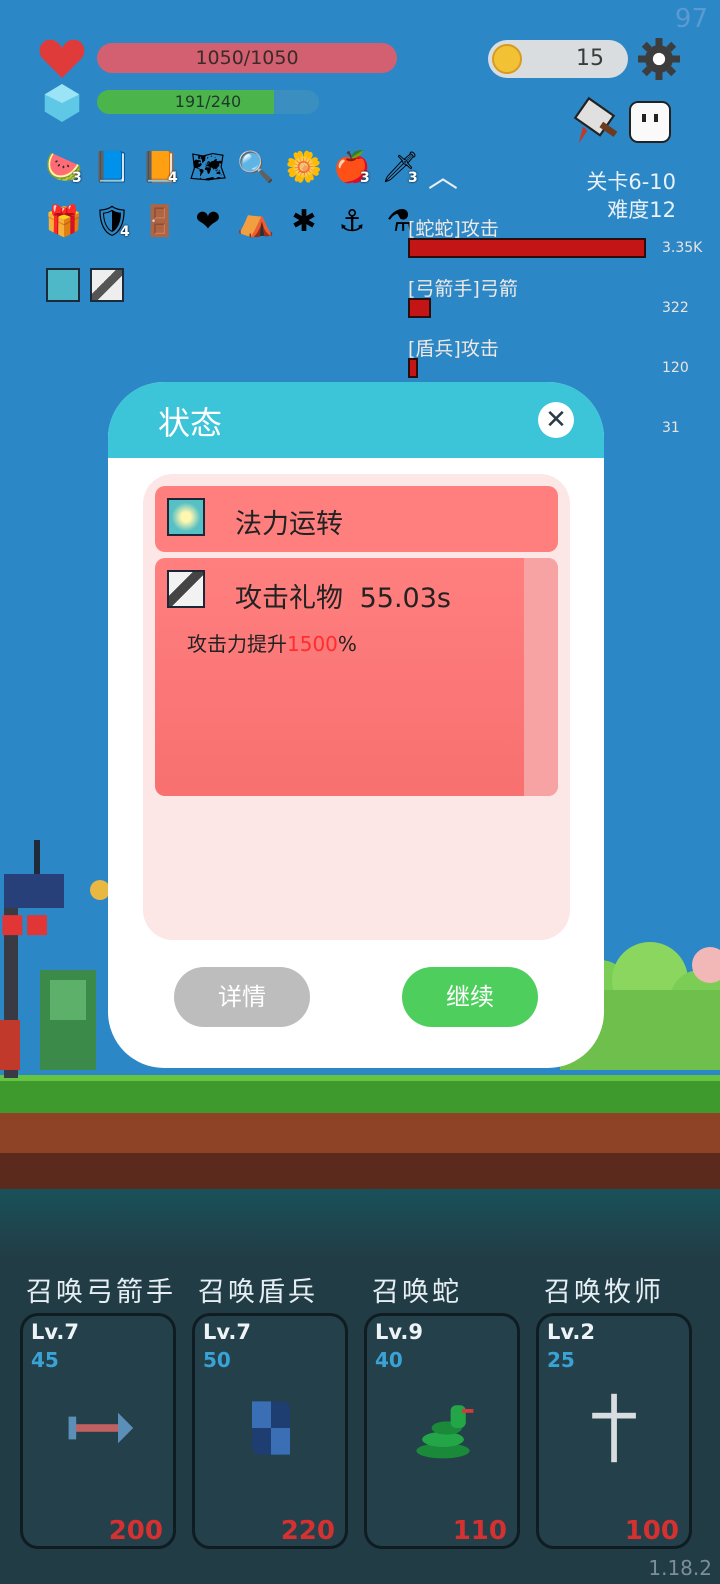 This screenshot has width=720, height=1584. I want to click on stage-label: 关卡6-10, so click(631, 182).